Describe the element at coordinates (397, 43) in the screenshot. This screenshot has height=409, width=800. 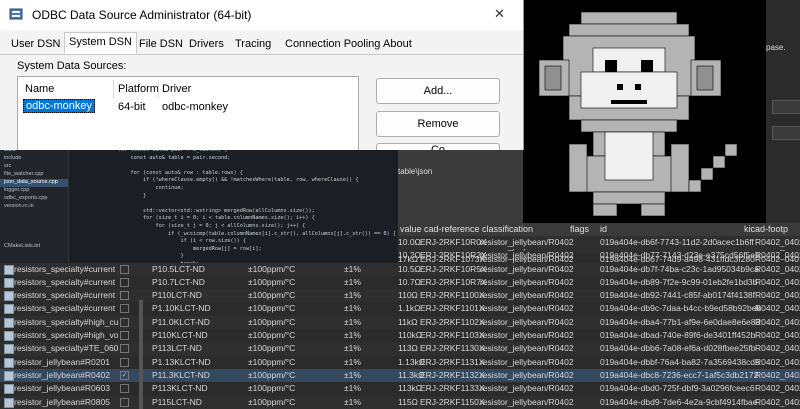
I see `tab-about: About` at that location.